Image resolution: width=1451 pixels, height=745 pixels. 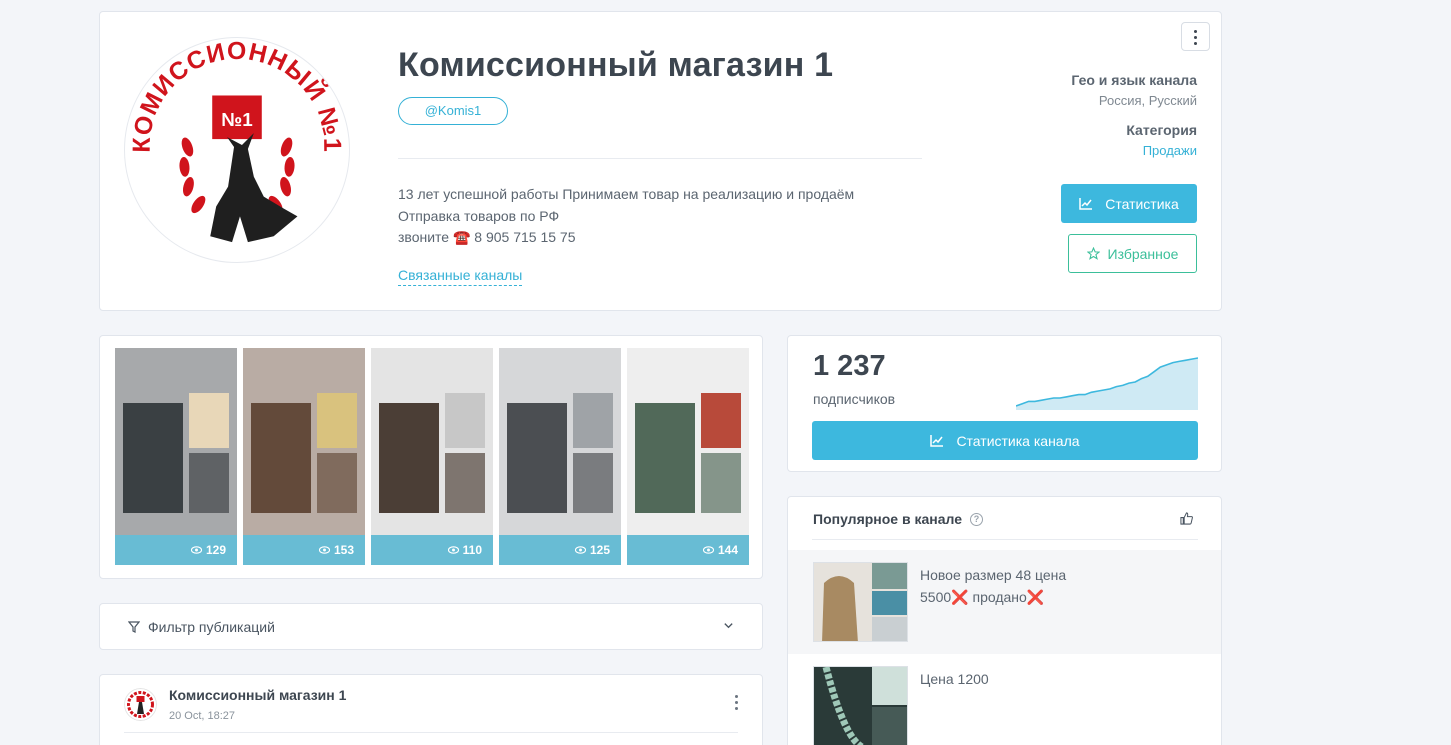 What do you see at coordinates (1004, 699) in the screenshot?
I see `popular-item: Цена 1200` at bounding box center [1004, 699].